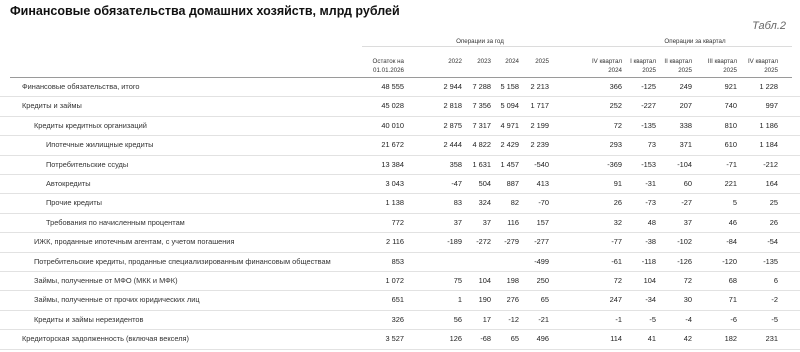 The height and width of the screenshot is (352, 800). What do you see at coordinates (650, 242) in the screenshot?
I see `table-cell: -38` at bounding box center [650, 242].